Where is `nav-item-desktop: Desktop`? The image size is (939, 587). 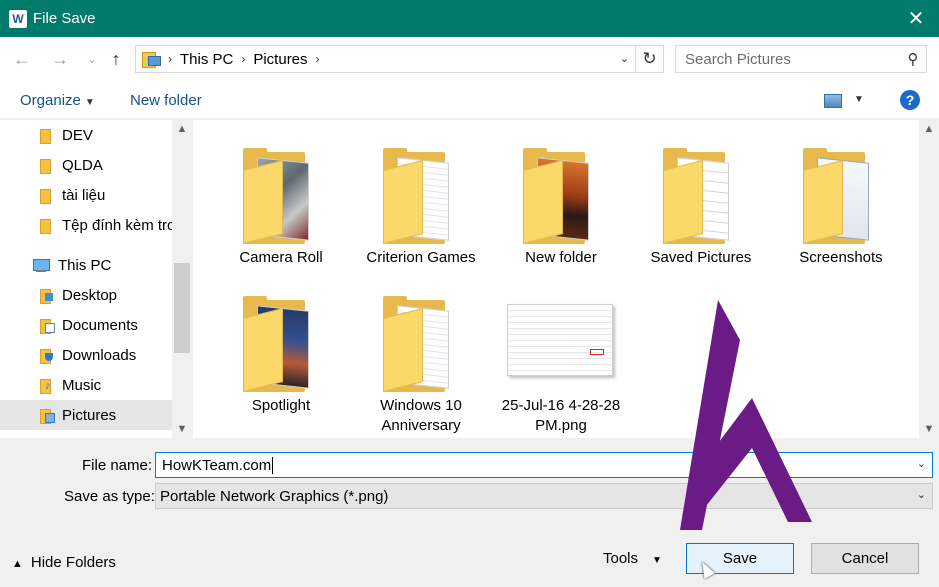
nav-item-desktop: Desktop is located at coordinates (86, 295).